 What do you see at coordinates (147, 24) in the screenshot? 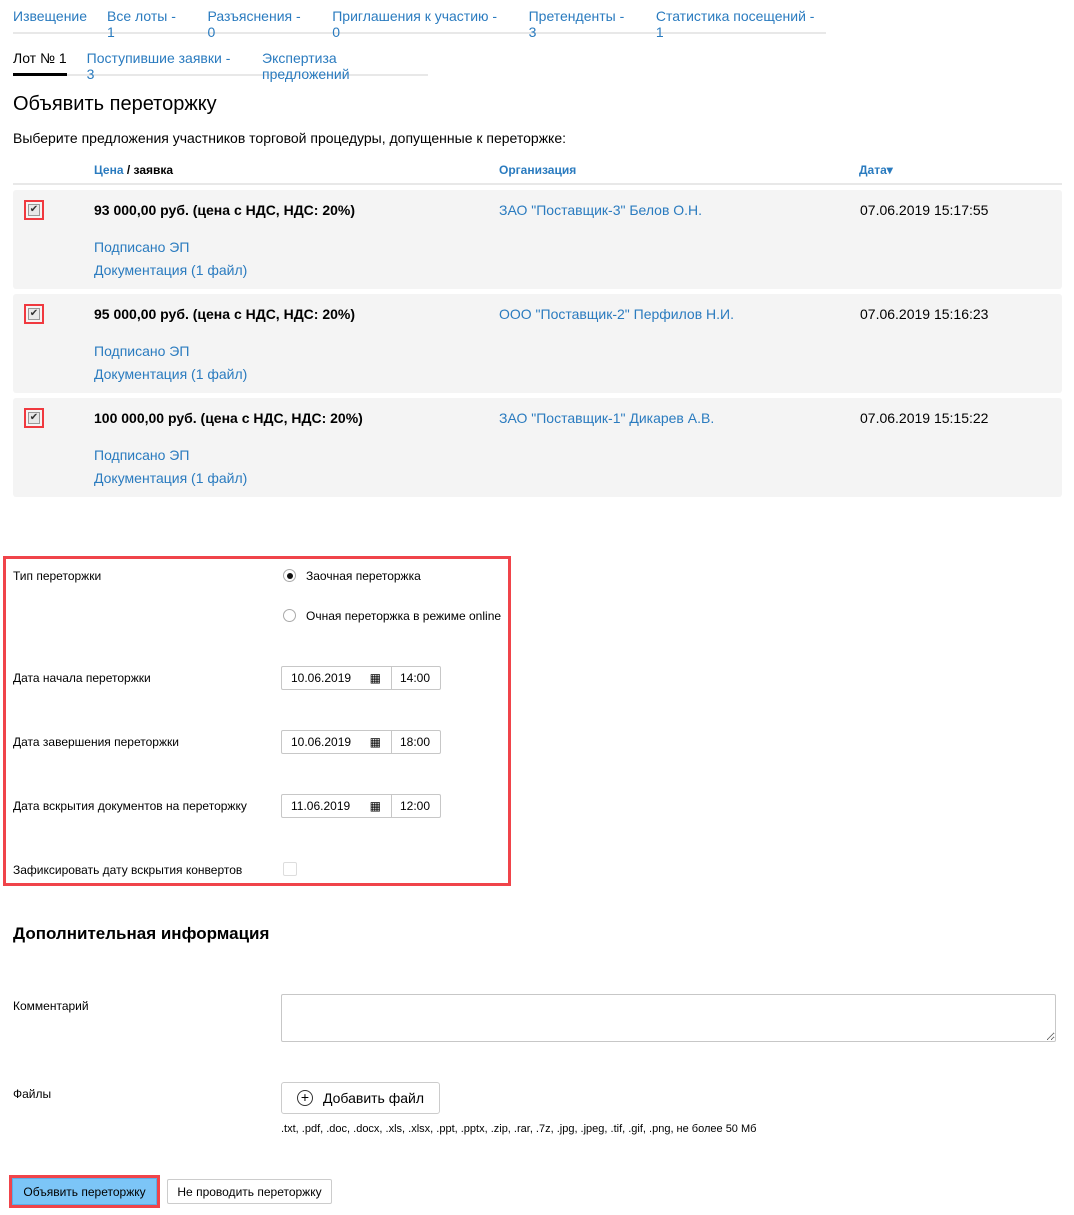
I see `tab-all-lots: Все лоты - 1` at bounding box center [147, 24].